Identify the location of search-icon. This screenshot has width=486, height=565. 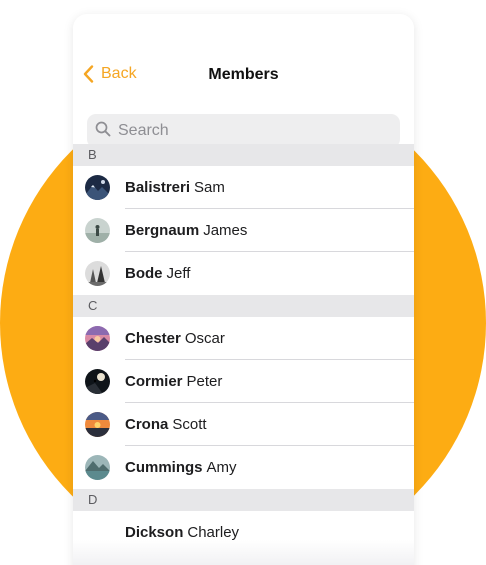
(103, 131).